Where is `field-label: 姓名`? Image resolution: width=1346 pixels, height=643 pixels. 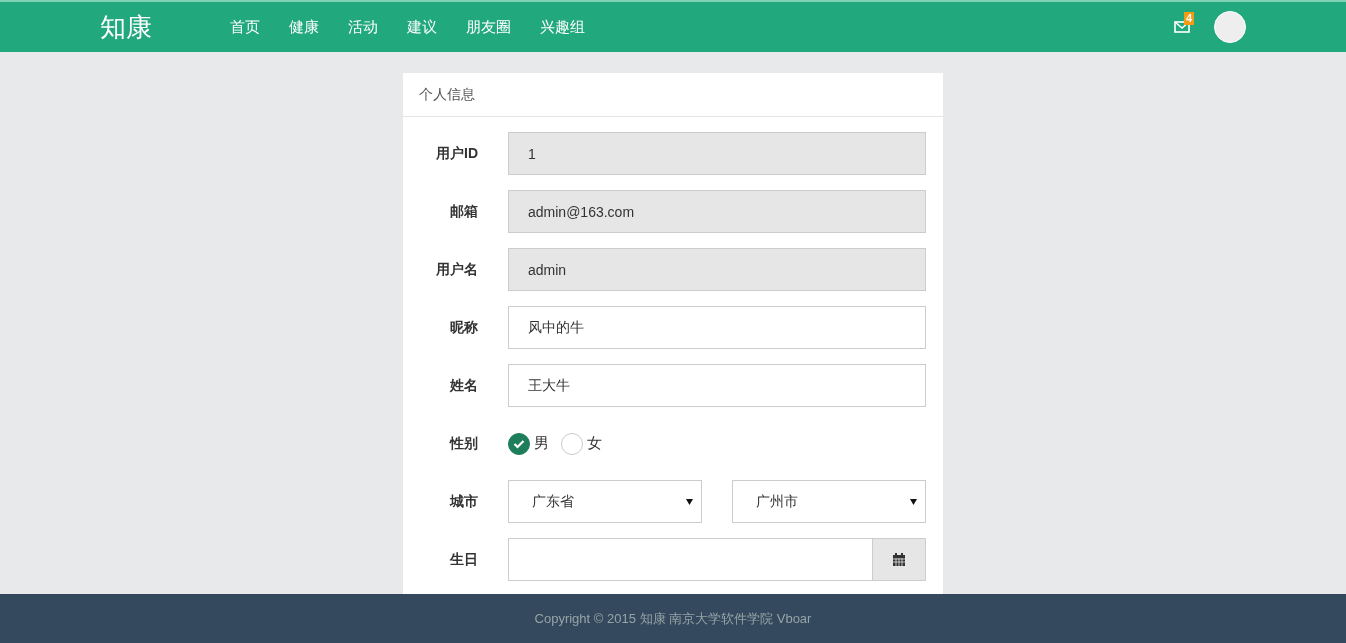
field-label: 姓名 is located at coordinates (464, 384).